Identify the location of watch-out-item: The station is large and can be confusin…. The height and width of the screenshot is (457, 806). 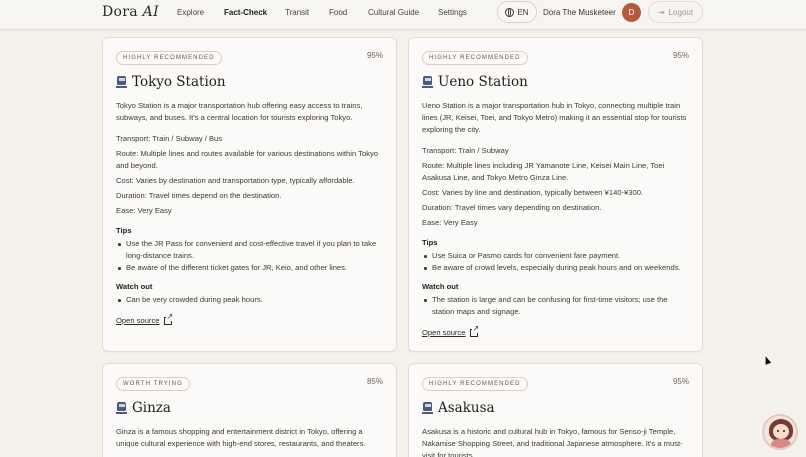
(555, 306).